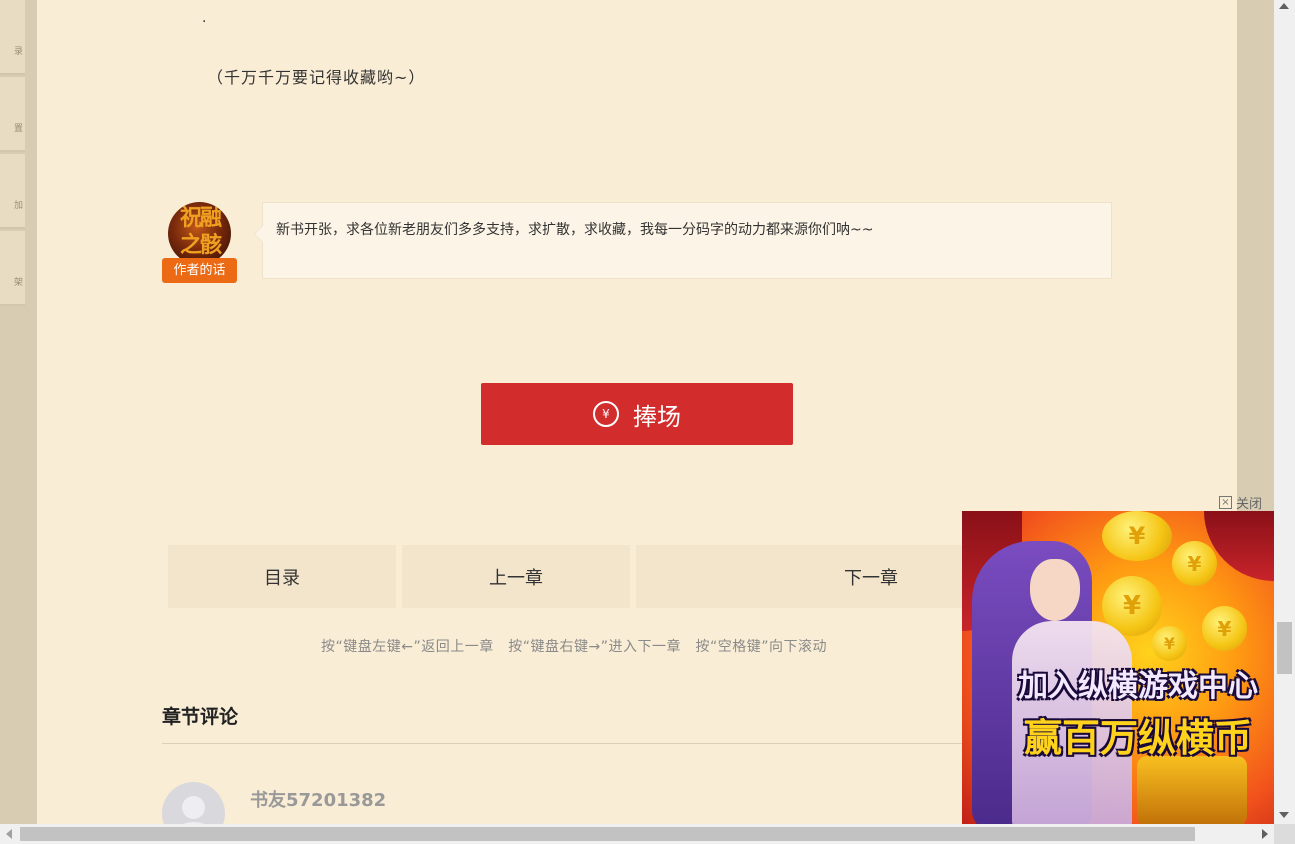  Describe the element at coordinates (9, 834) in the screenshot. I see `scroll-left-arrow-icon` at that location.